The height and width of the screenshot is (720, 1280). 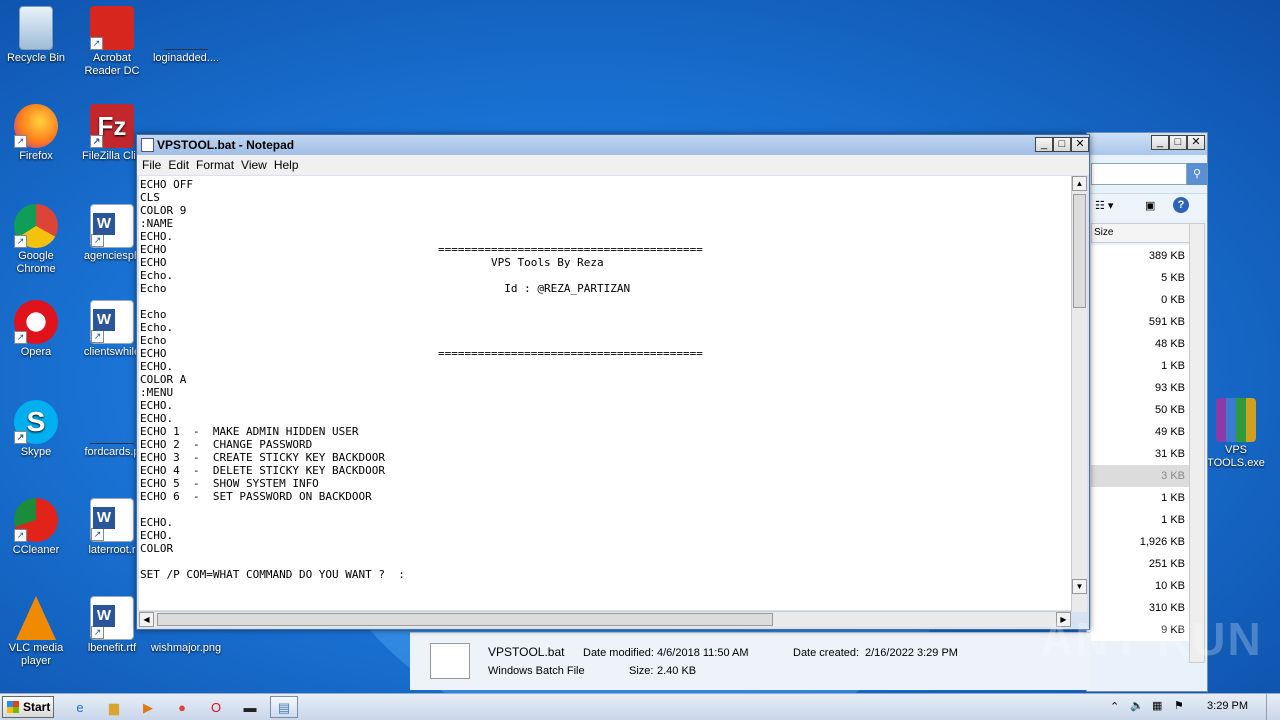 I want to click on show-desktop-button, so click(x=1273, y=707).